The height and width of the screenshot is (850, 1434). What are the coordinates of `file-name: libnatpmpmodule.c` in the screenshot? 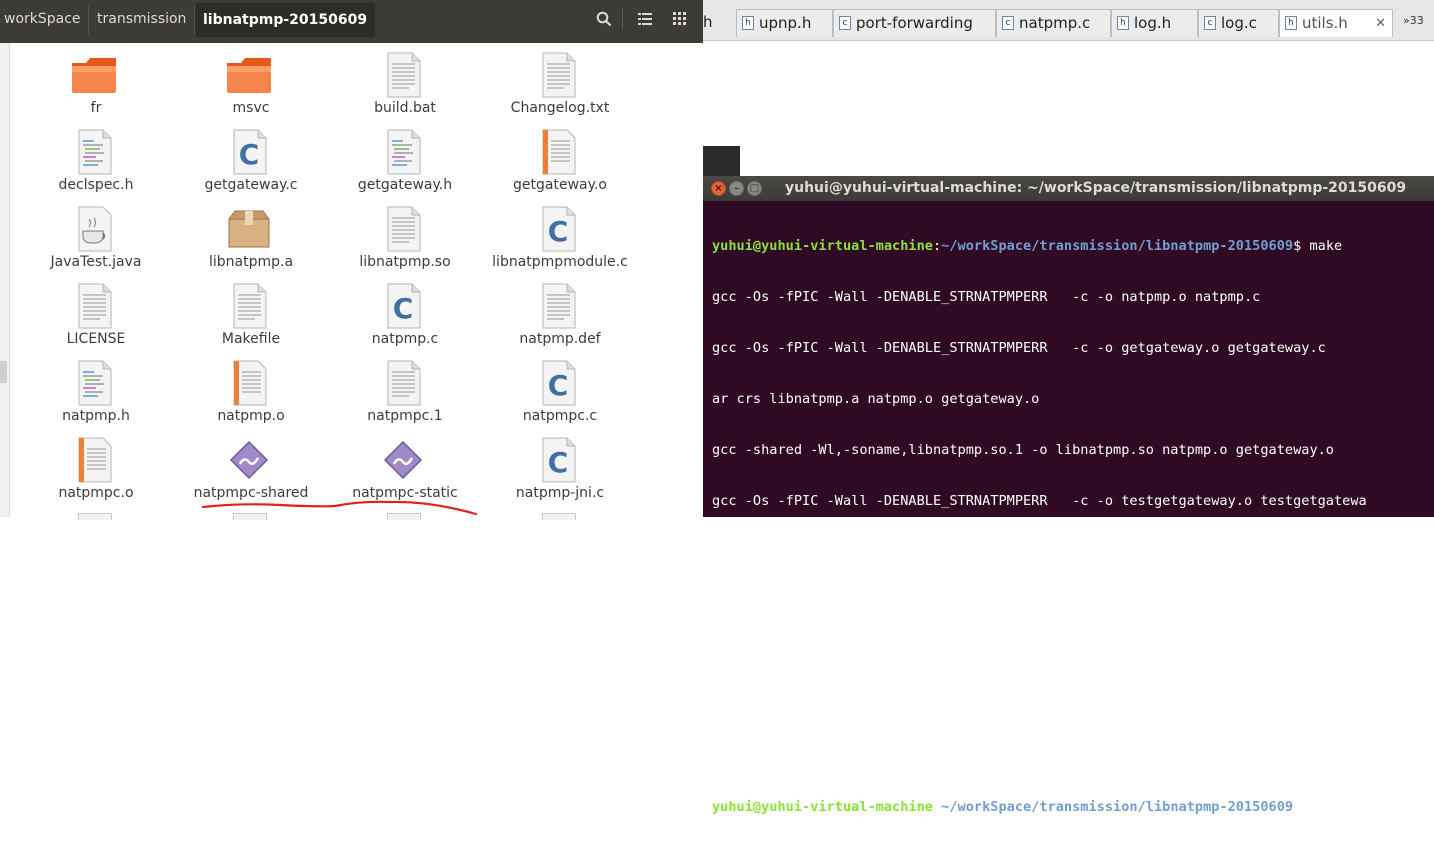 It's located at (560, 262).